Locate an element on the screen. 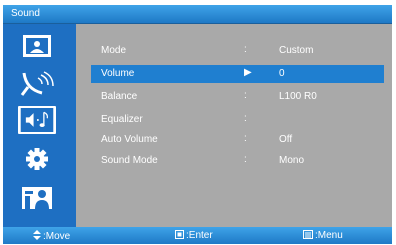 The image size is (396, 245). sidebar-item-setup is located at coordinates (37, 159).